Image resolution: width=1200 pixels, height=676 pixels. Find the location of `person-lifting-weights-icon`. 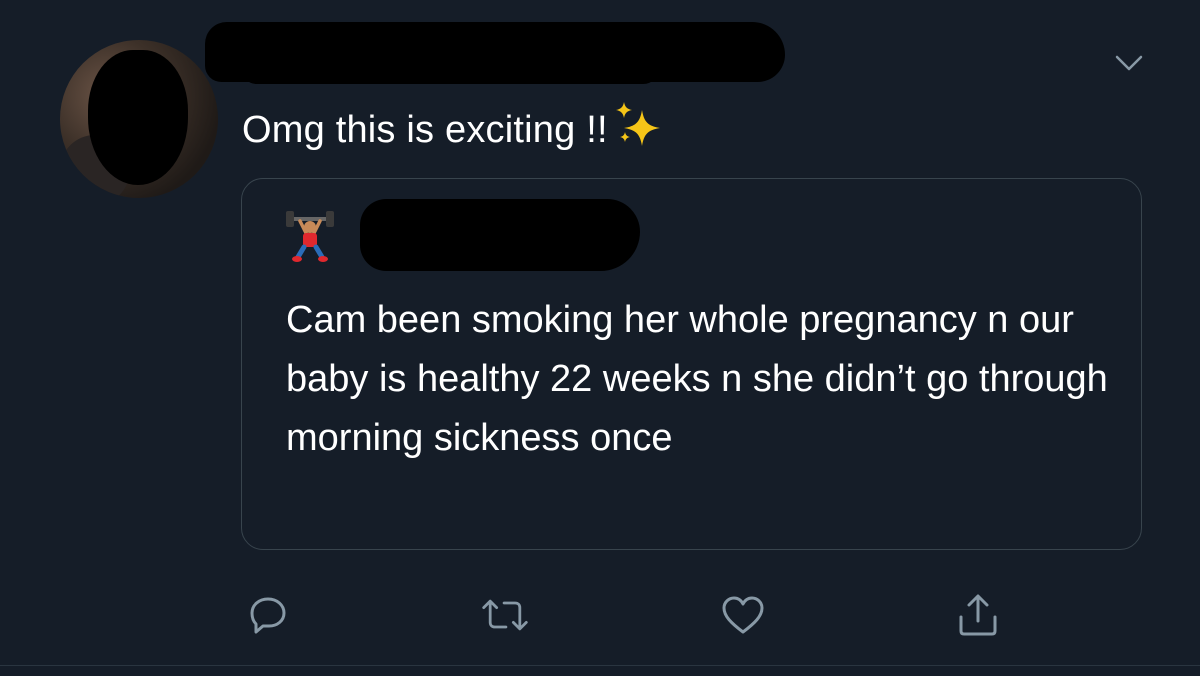

person-lifting-weights-icon is located at coordinates (310, 236).